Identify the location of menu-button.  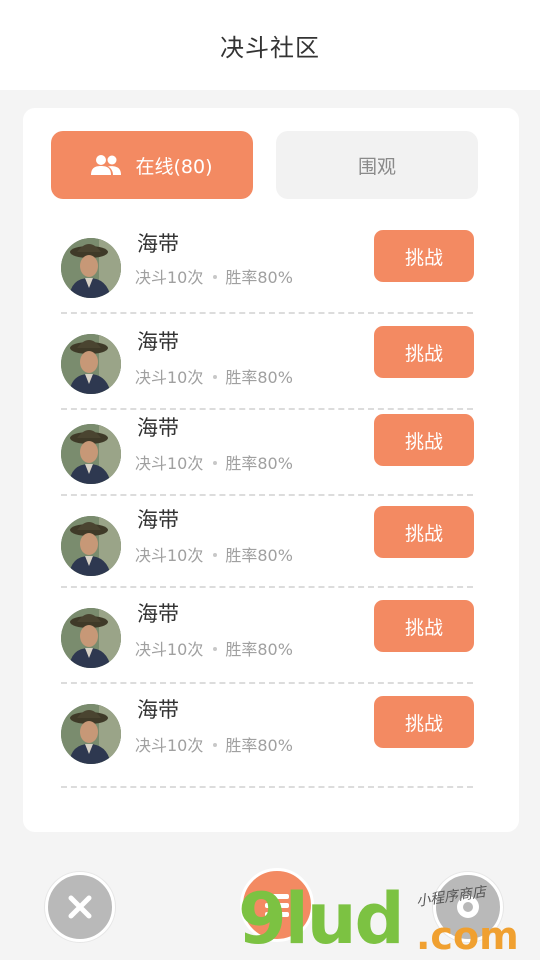
(277, 905).